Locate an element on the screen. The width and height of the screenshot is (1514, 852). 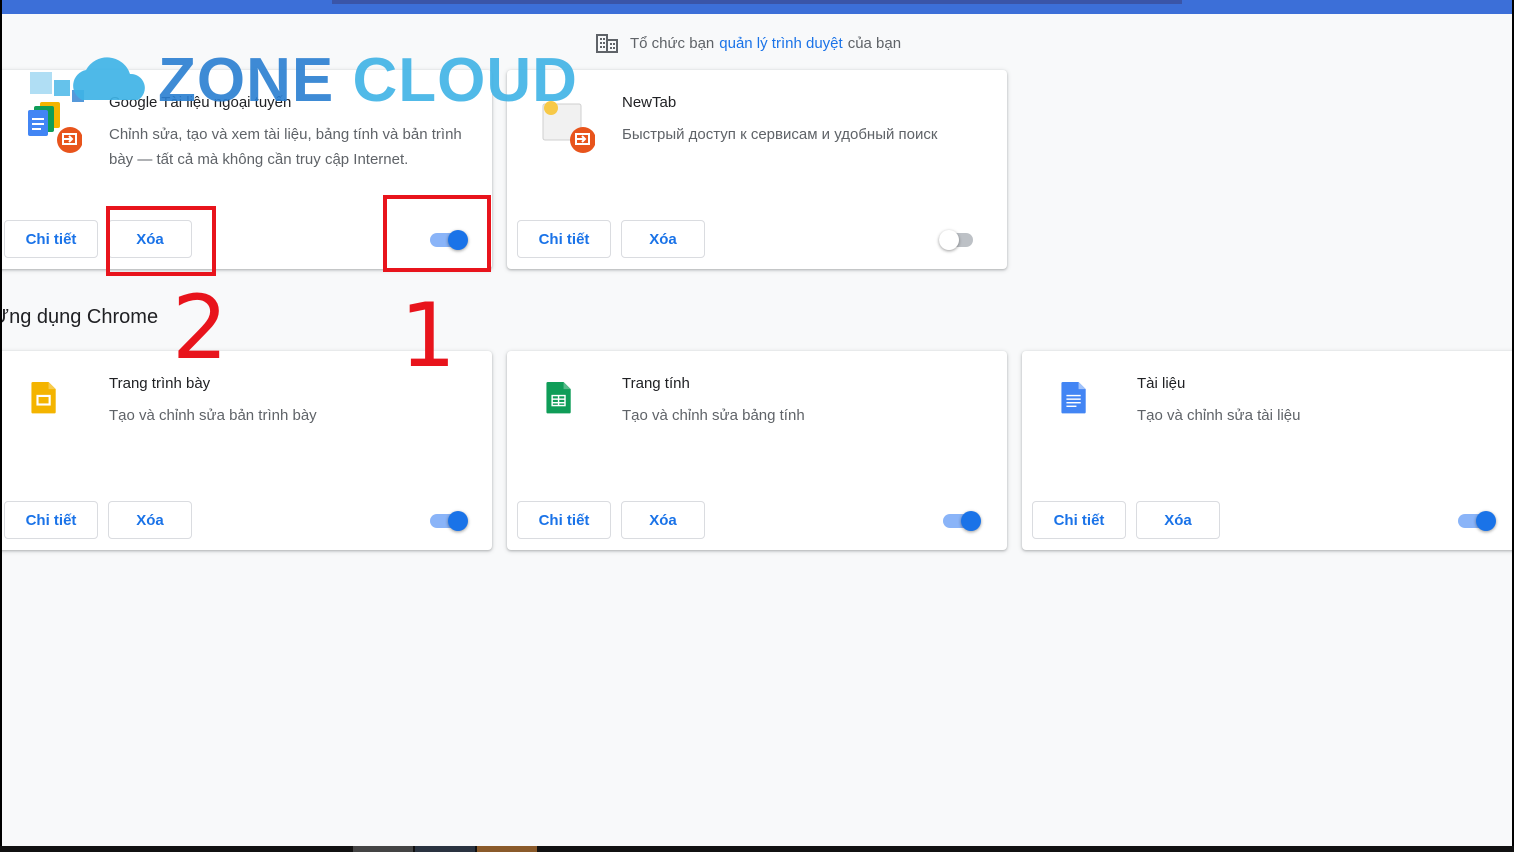
extension-name: NewTab is located at coordinates (649, 102).